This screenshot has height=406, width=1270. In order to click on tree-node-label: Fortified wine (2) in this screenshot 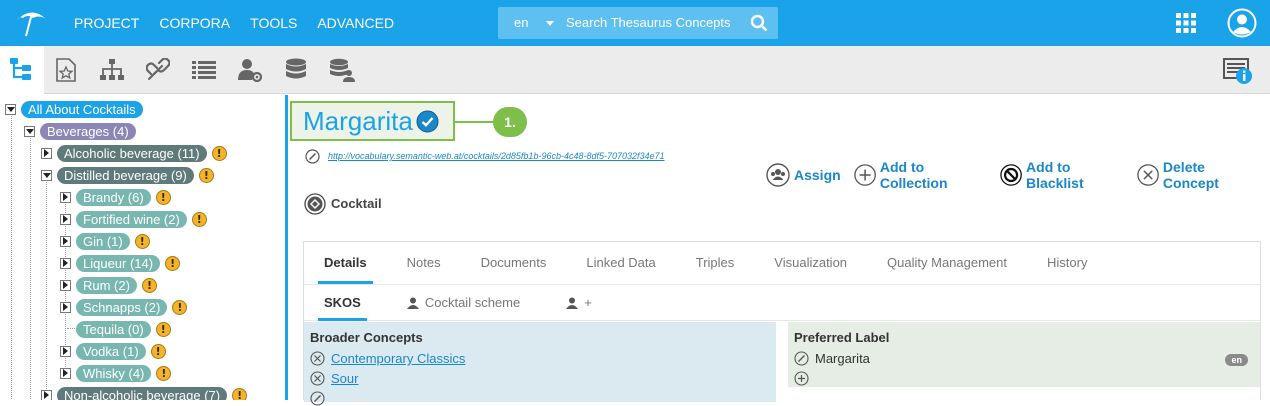, I will do `click(131, 219)`.